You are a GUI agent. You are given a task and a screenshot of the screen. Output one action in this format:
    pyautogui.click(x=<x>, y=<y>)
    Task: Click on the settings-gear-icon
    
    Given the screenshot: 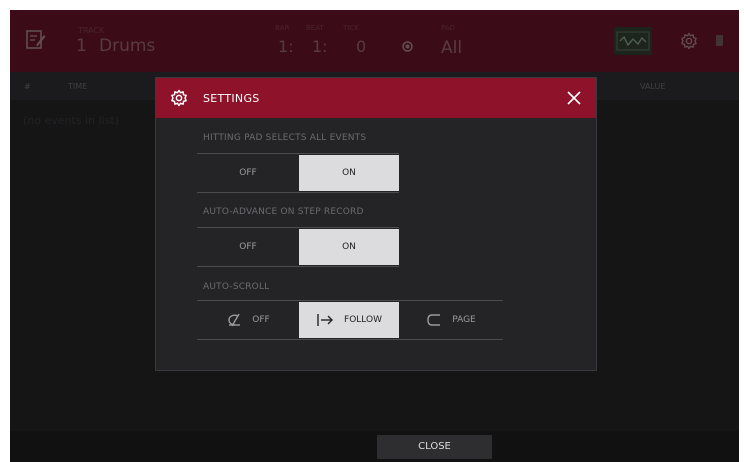 What is the action you would take?
    pyautogui.click(x=179, y=98)
    